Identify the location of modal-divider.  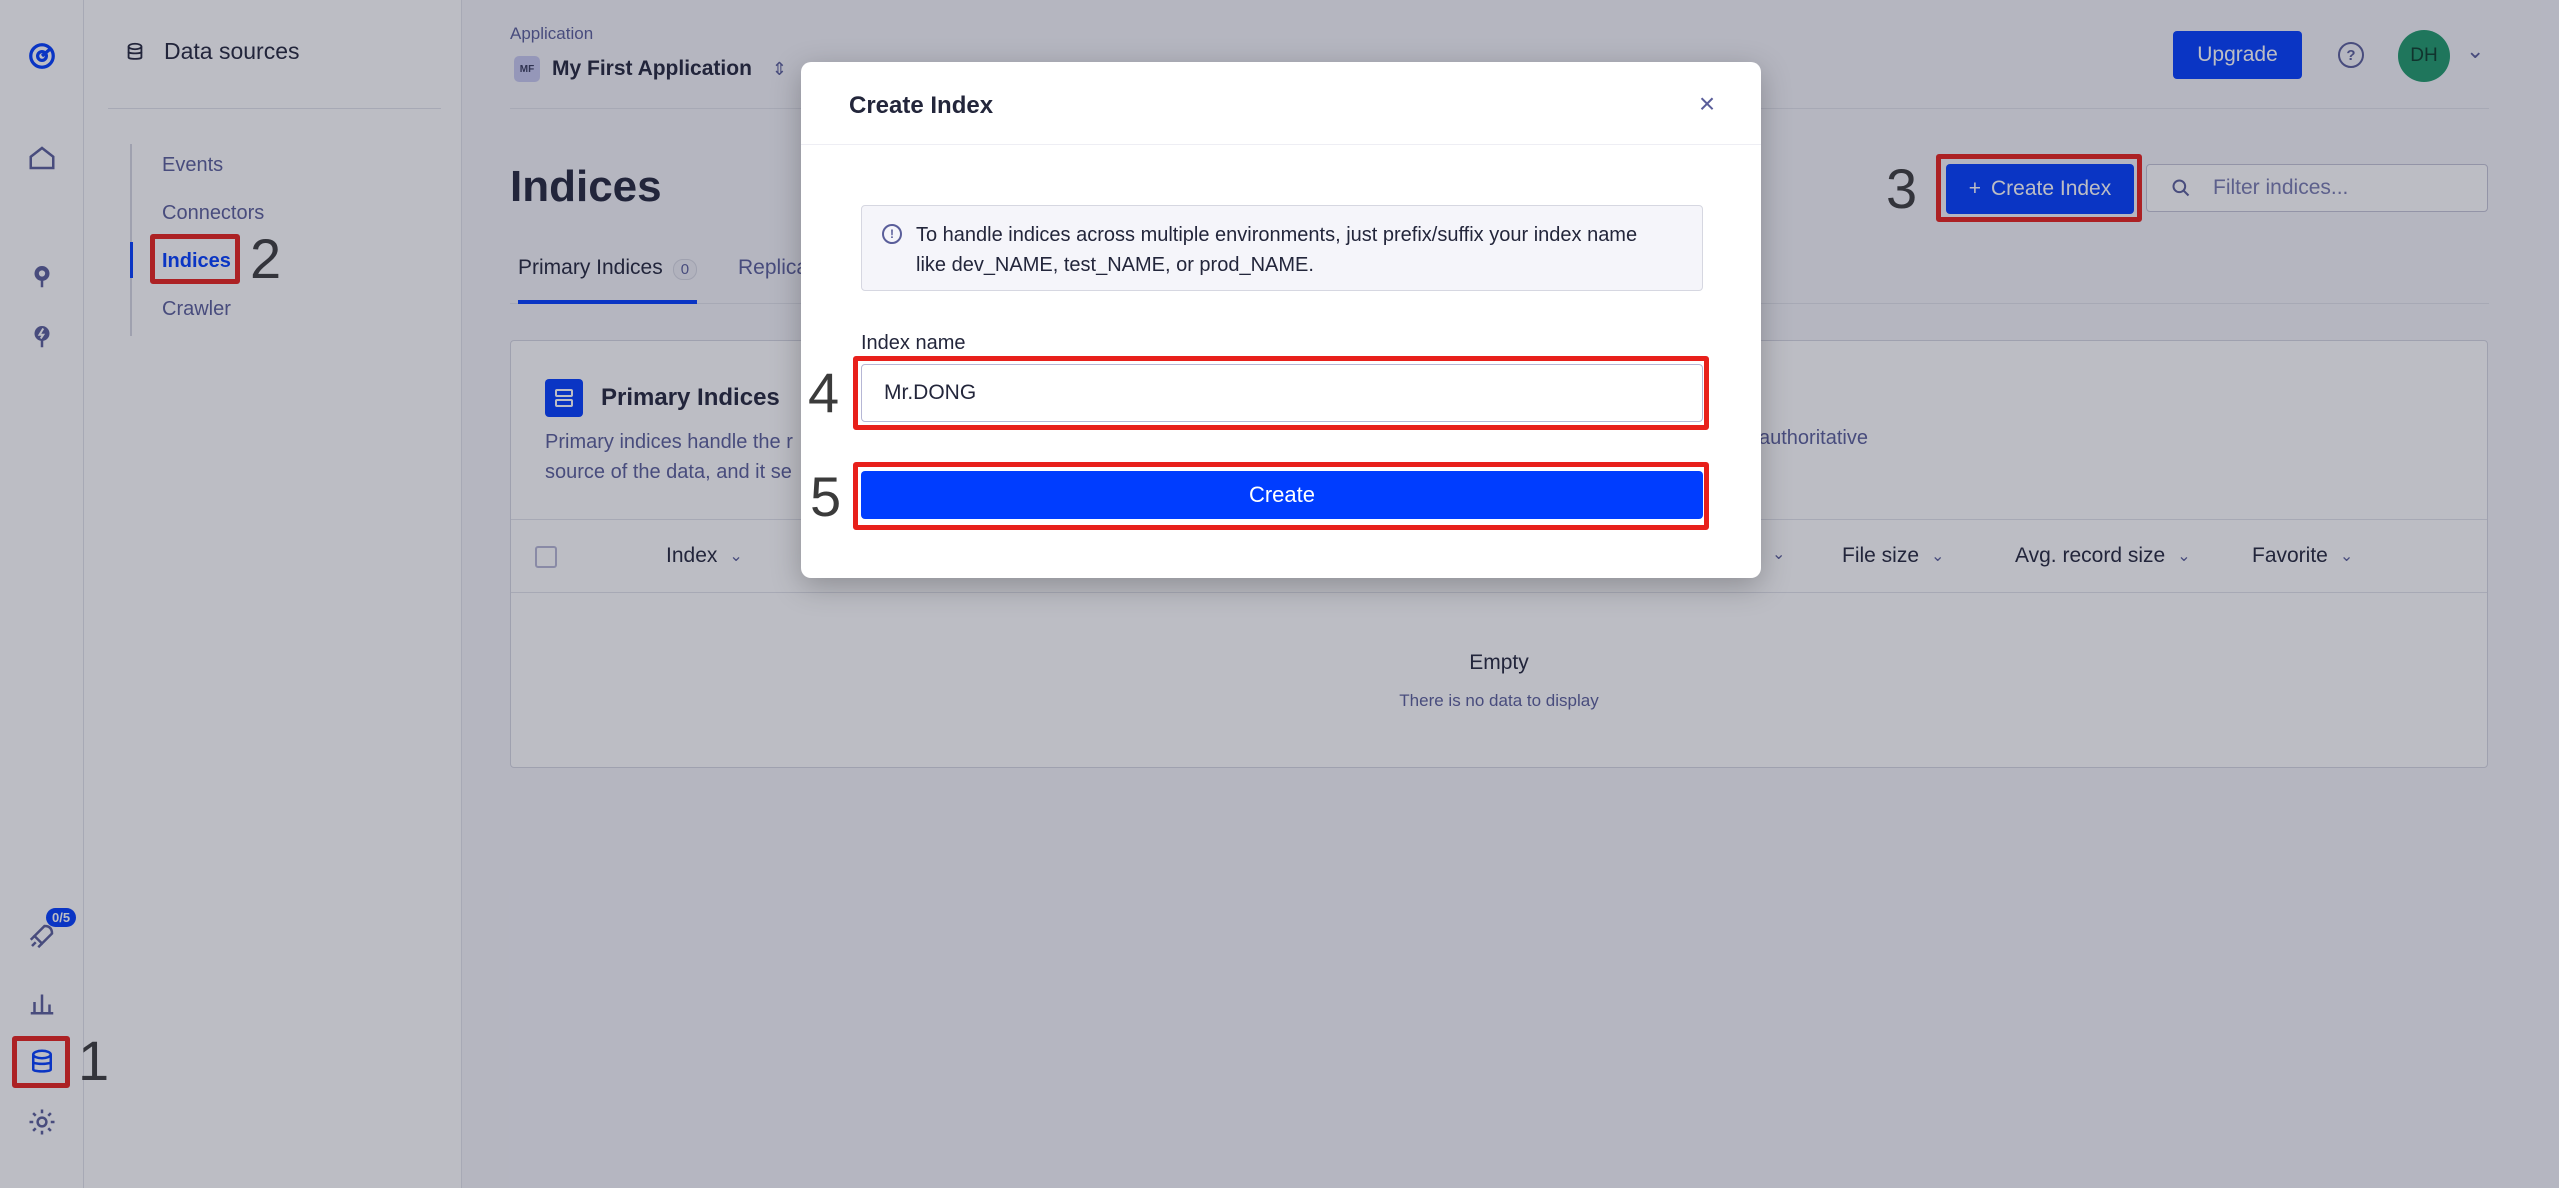
(1281, 144).